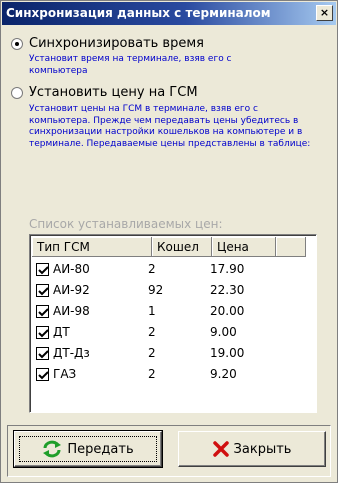  What do you see at coordinates (71, 290) in the screenshot?
I see `fuel-type: АИ-92` at bounding box center [71, 290].